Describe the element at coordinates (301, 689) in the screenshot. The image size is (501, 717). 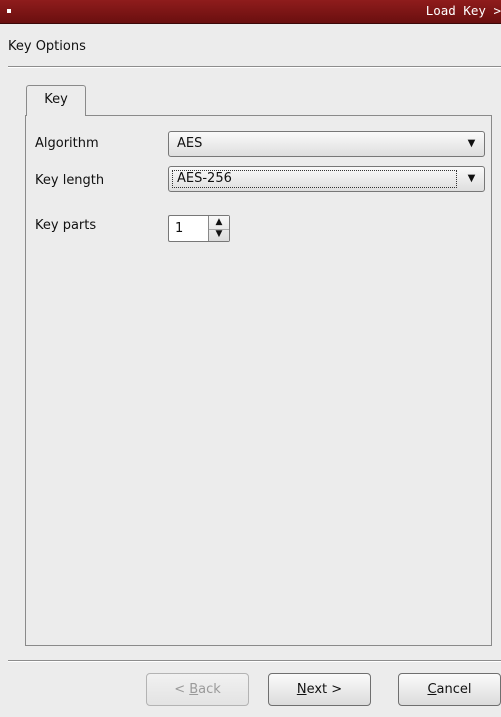
I see `next-button-mnemonic: N` at that location.